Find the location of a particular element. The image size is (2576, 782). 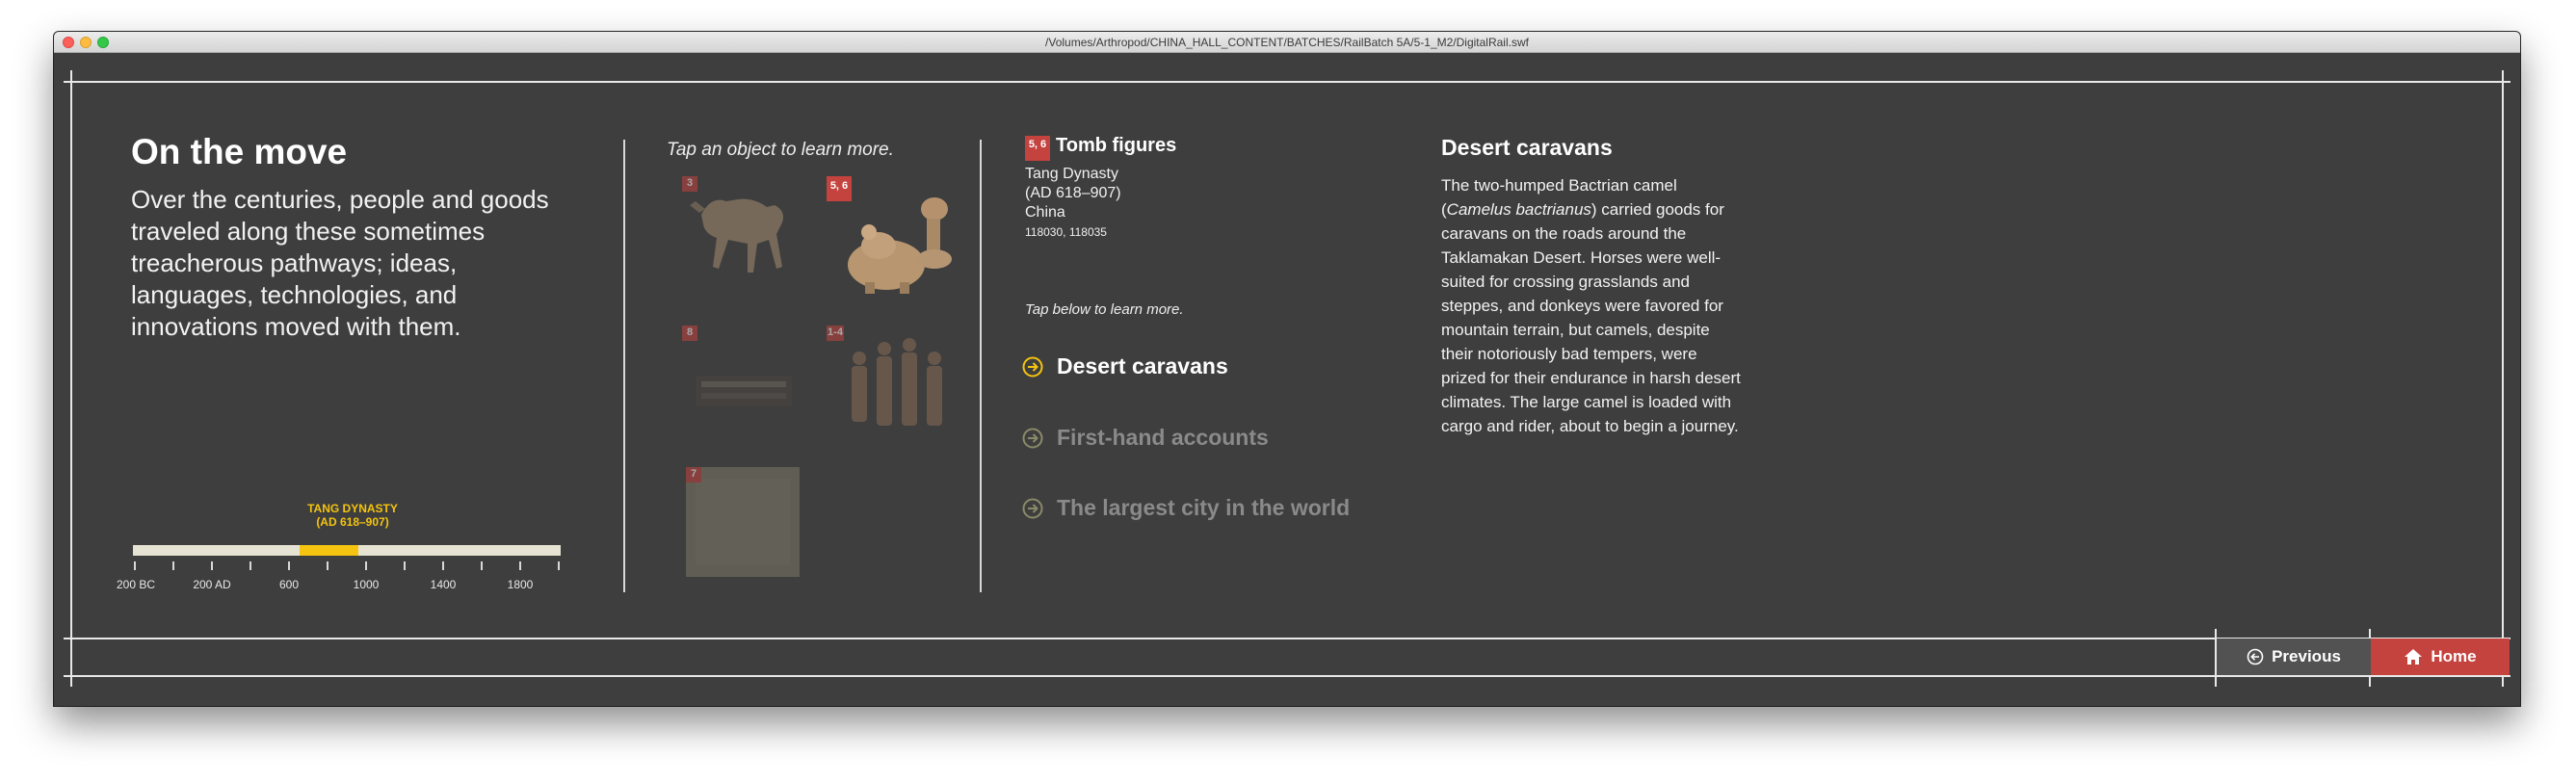

era-name: TANG DYNASTY is located at coordinates (353, 508).